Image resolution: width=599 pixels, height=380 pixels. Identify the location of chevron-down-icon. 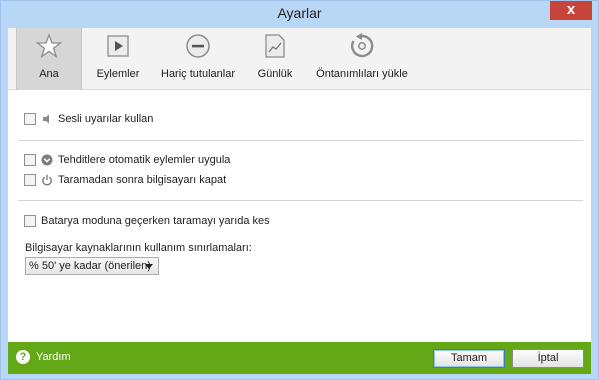
(149, 266).